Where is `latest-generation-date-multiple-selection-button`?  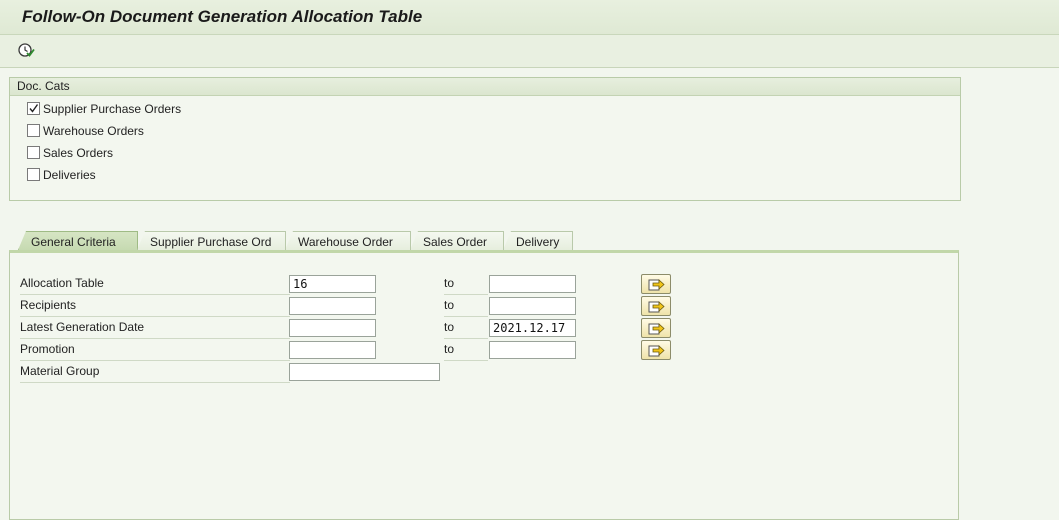
latest-generation-date-multiple-selection-button is located at coordinates (656, 328).